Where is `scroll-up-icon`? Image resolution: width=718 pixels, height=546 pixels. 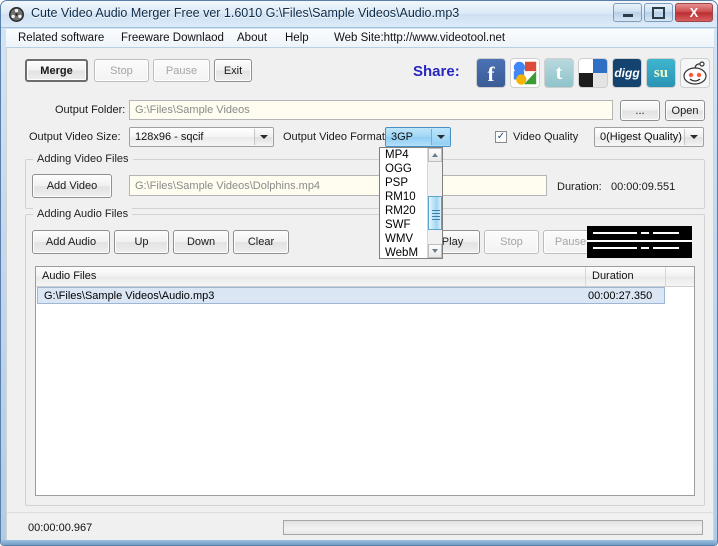 scroll-up-icon is located at coordinates (435, 155).